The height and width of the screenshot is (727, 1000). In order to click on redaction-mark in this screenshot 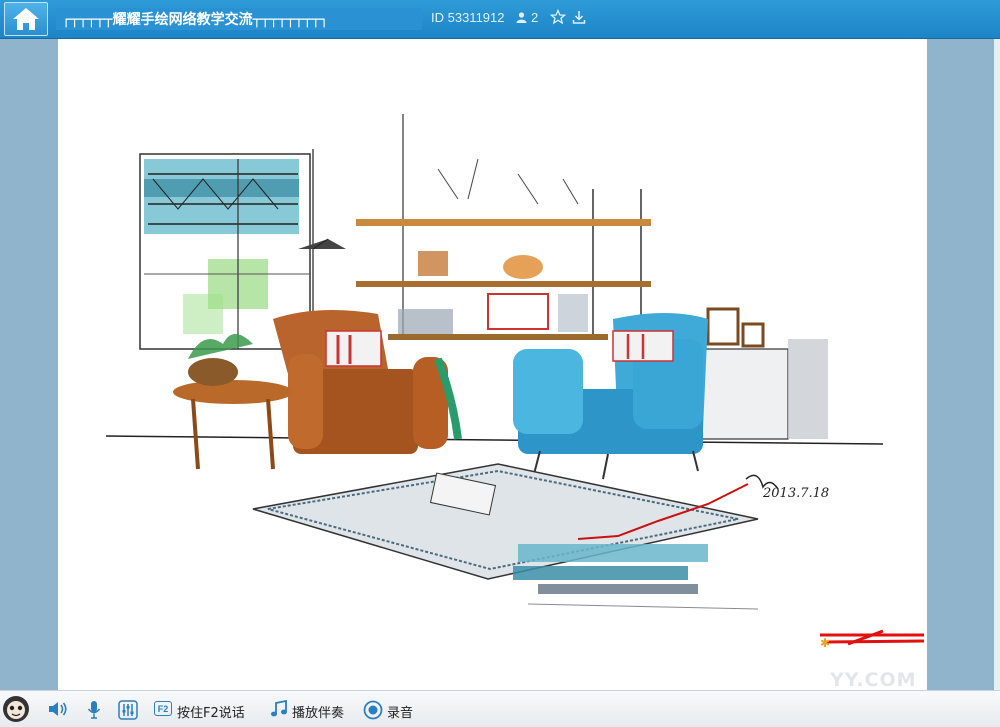, I will do `click(874, 641)`.